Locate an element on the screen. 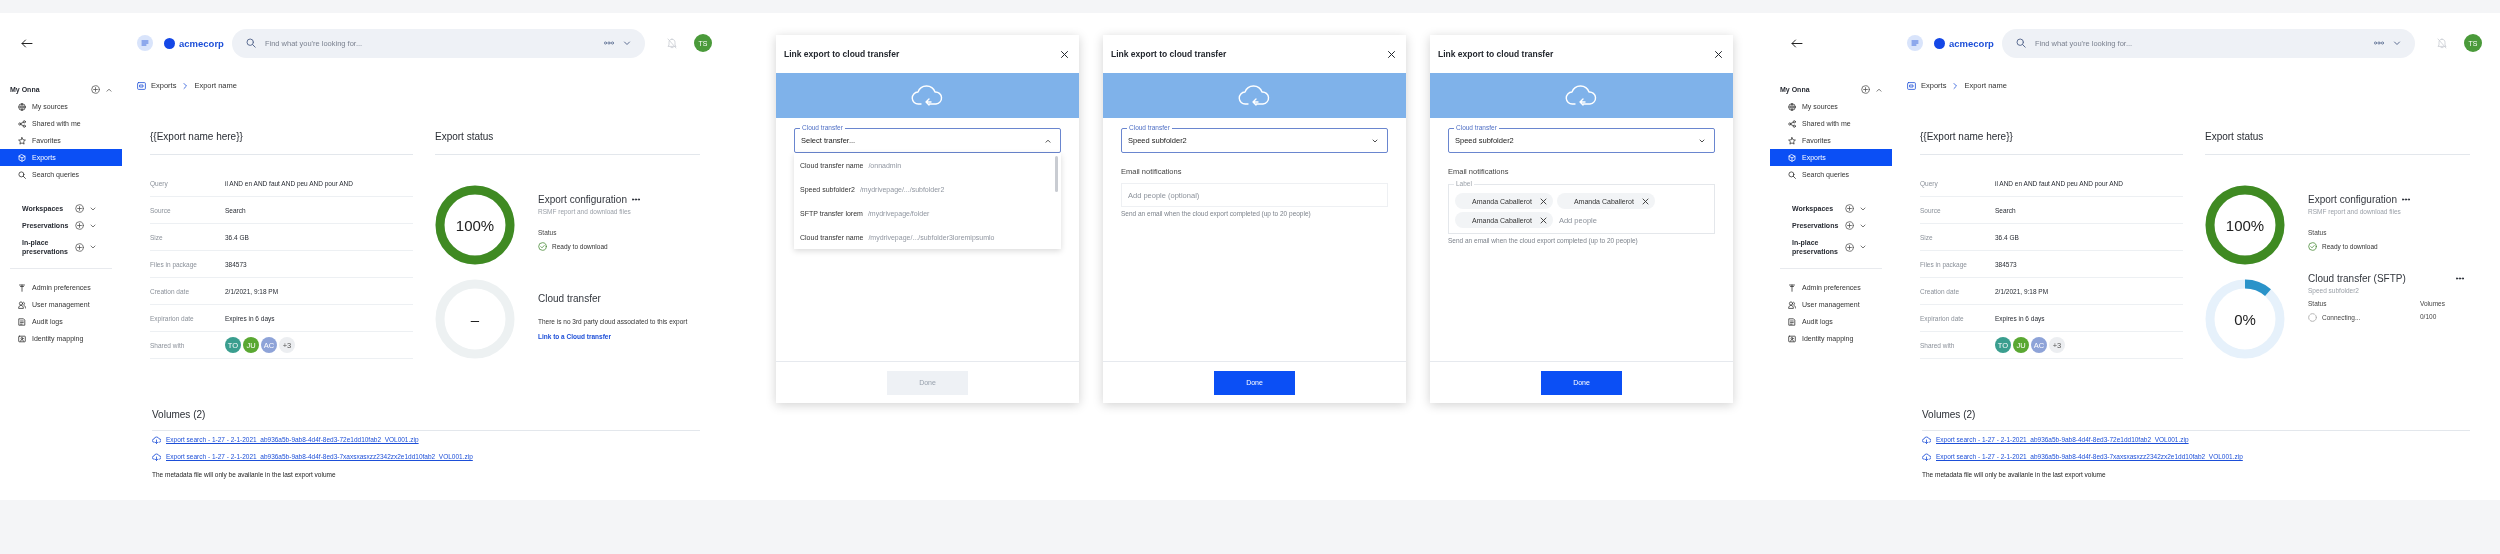 Image resolution: width=2500 pixels, height=554 pixels. spinner-icon is located at coordinates (2312, 317).